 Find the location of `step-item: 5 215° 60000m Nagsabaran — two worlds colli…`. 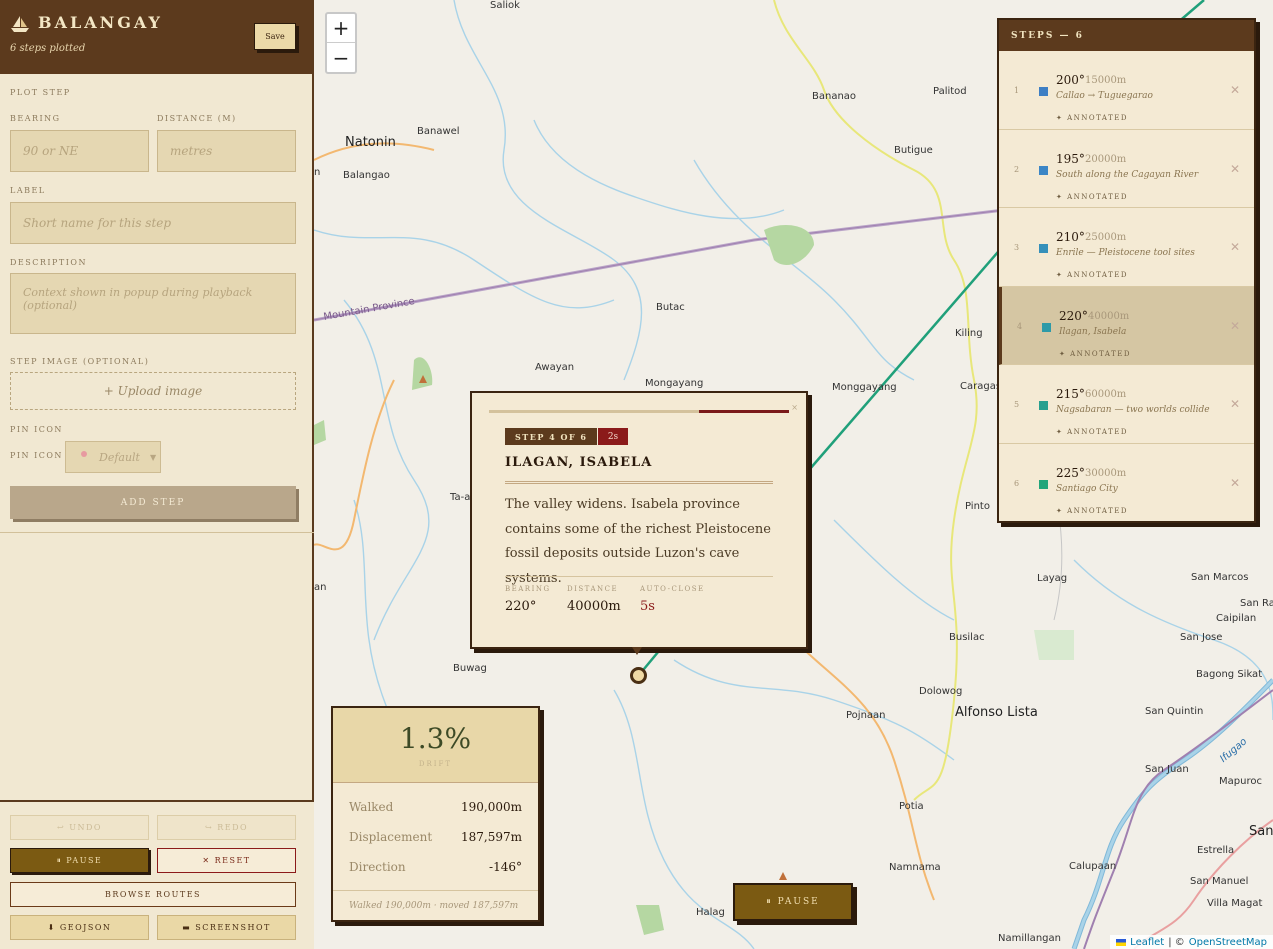

step-item: 5 215° 60000m Nagsabaran — two worlds colli… is located at coordinates (1126, 404).